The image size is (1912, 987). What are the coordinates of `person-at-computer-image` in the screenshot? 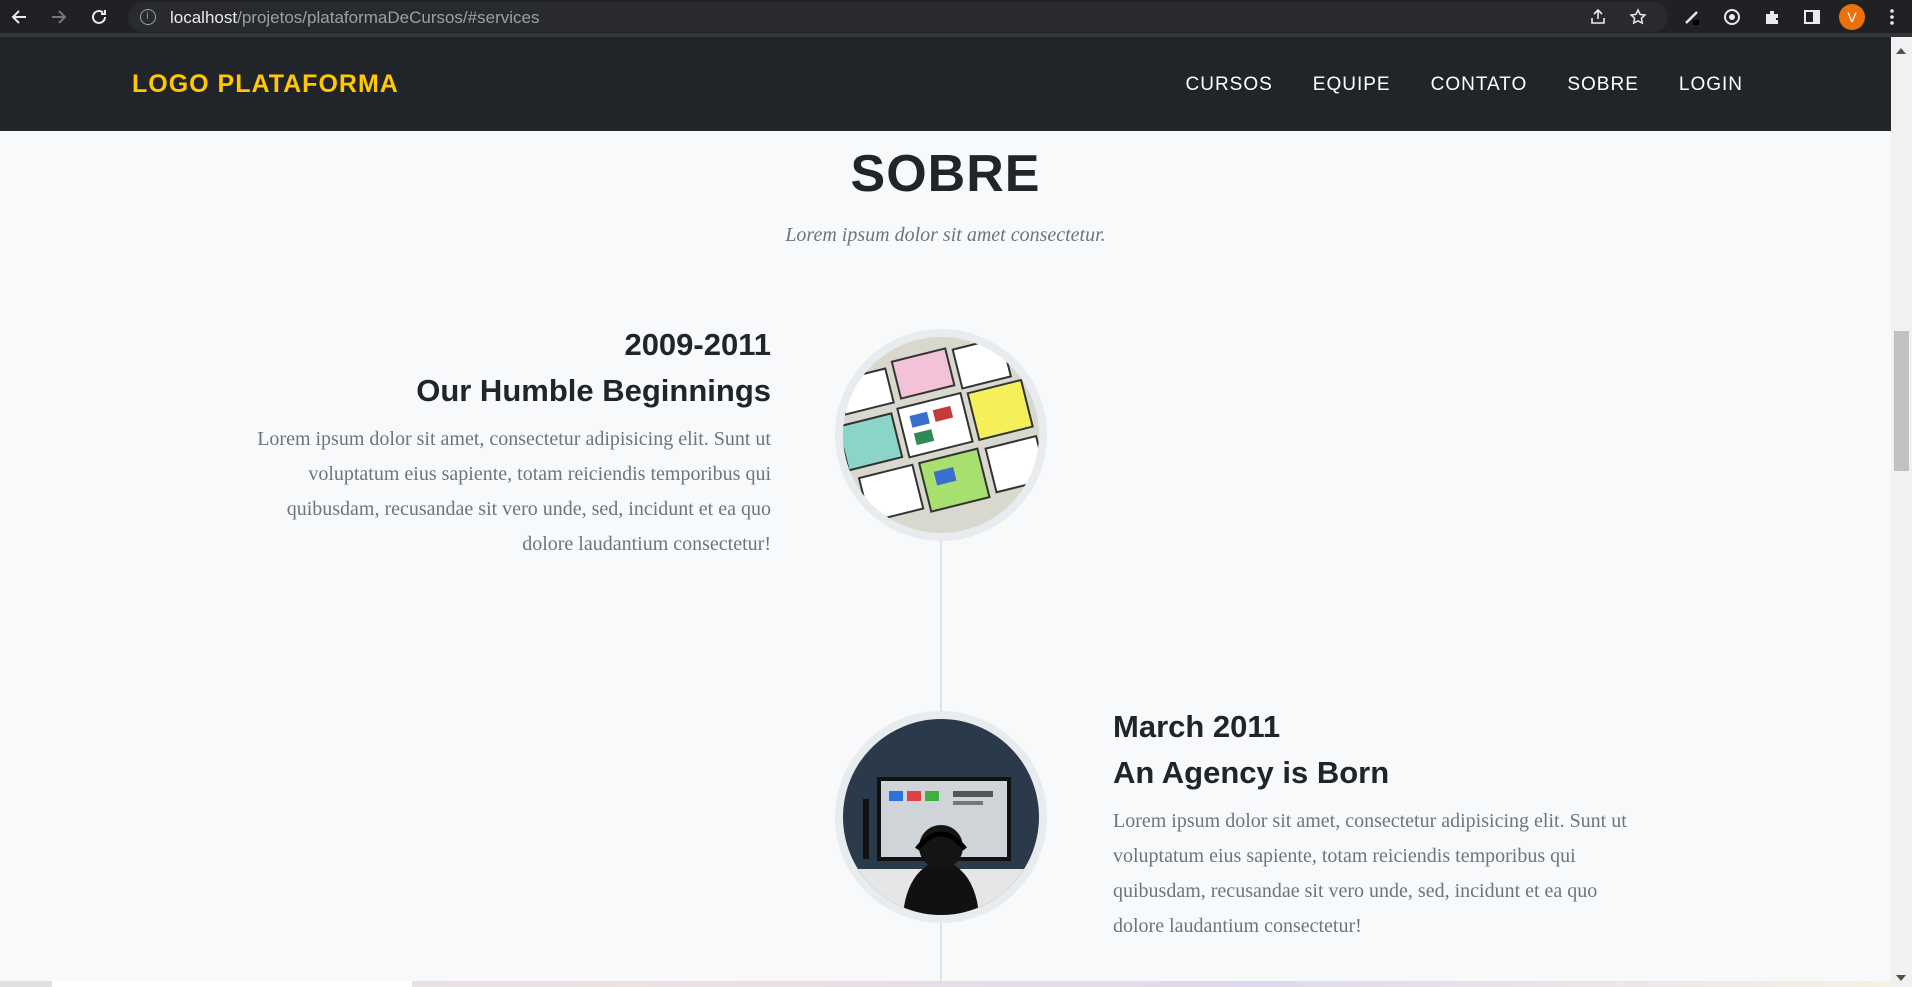 It's located at (941, 817).